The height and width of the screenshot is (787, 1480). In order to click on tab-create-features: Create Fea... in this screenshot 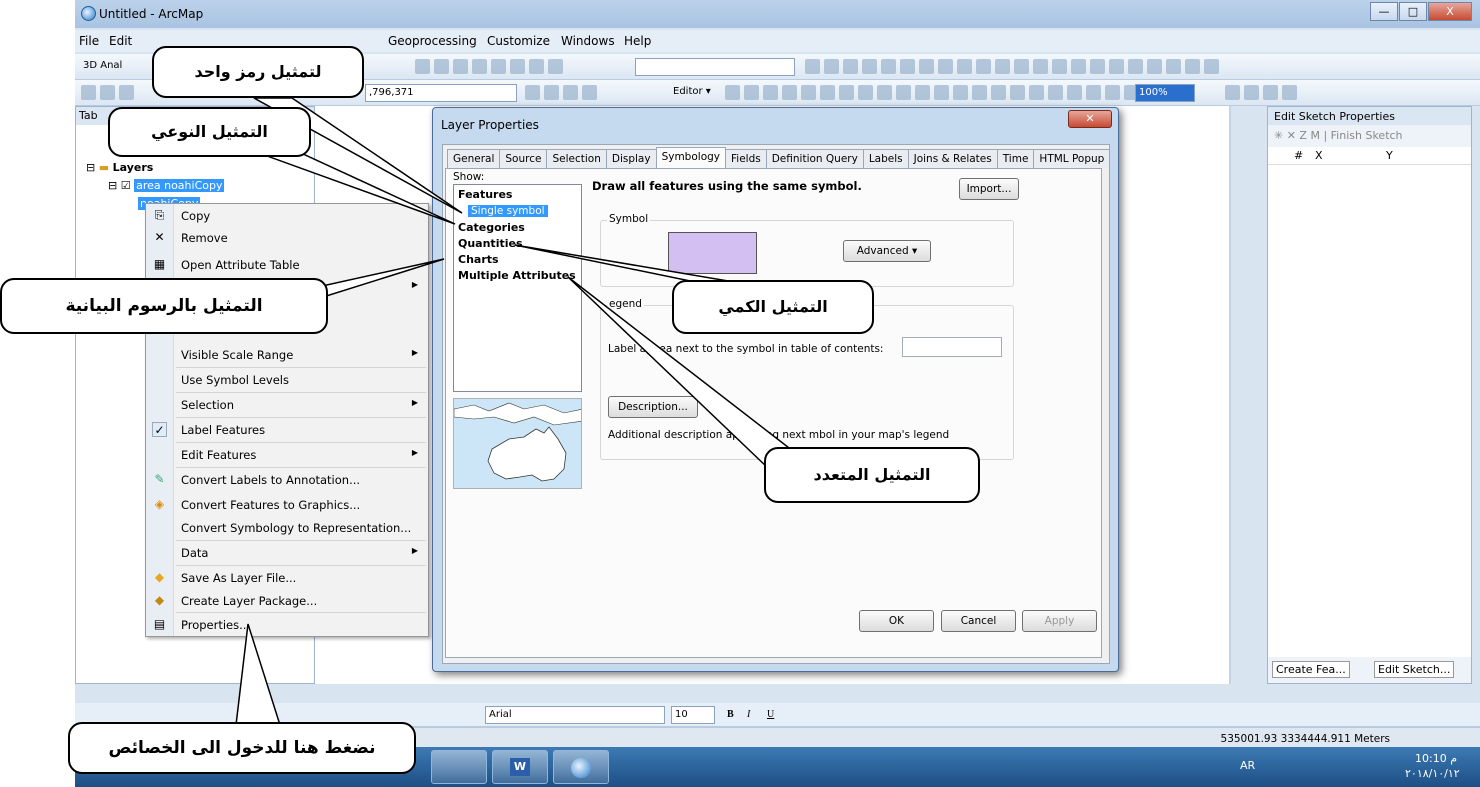, I will do `click(1311, 669)`.